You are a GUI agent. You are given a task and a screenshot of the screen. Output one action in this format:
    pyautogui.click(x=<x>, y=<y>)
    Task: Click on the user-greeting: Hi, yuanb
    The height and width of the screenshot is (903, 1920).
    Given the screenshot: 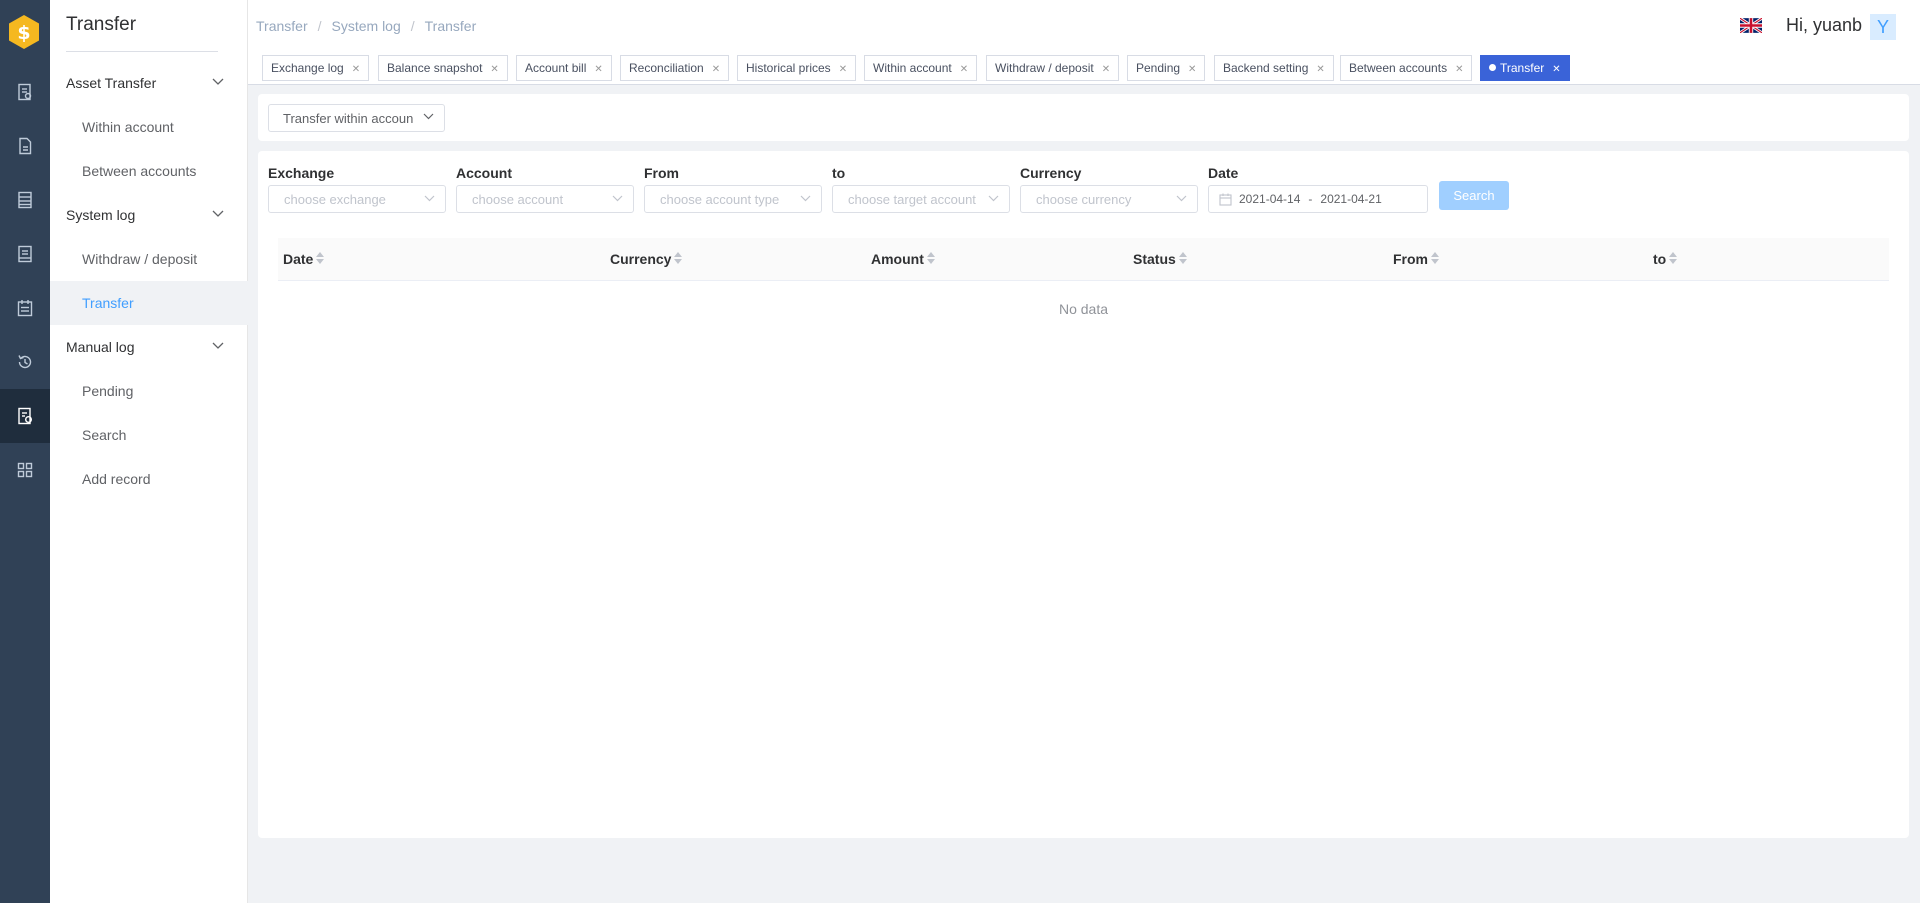 What is the action you would take?
    pyautogui.click(x=1824, y=25)
    